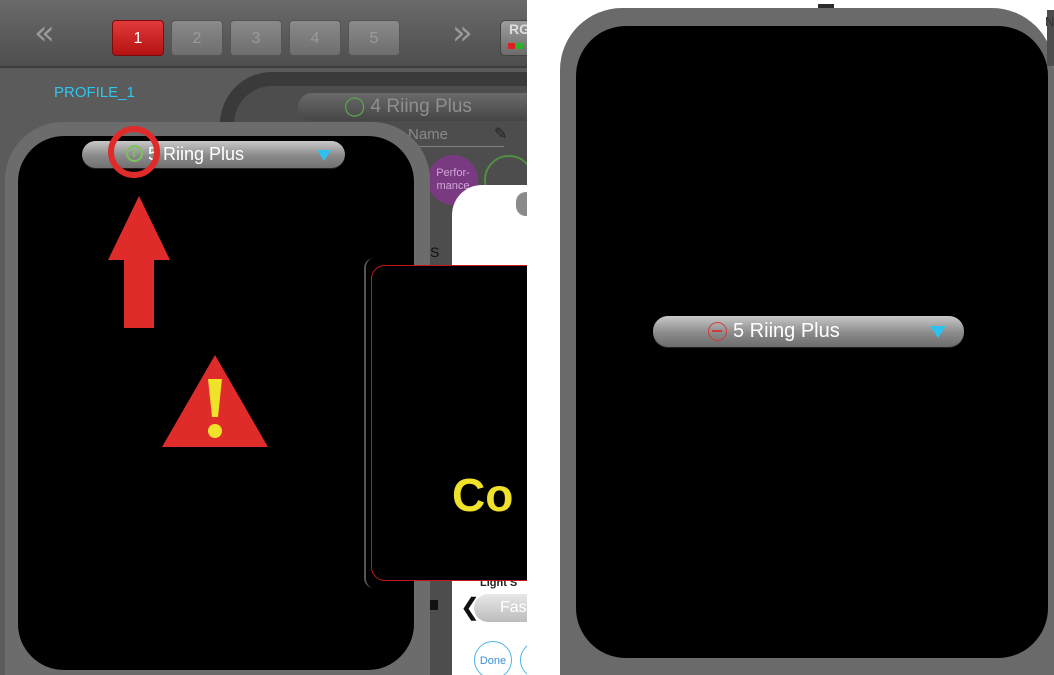 This screenshot has height=675, width=1054. What do you see at coordinates (786, 331) in the screenshot?
I see `device-name: 5 Riing Plus` at bounding box center [786, 331].